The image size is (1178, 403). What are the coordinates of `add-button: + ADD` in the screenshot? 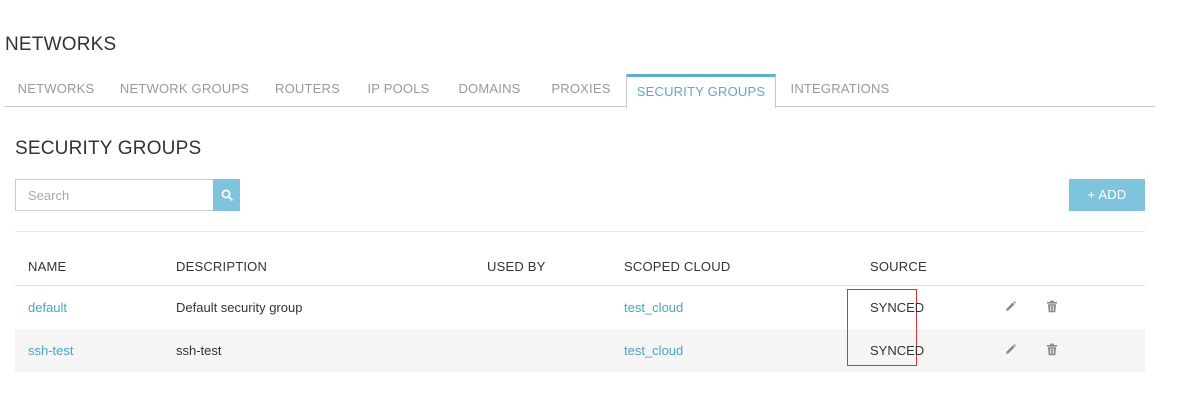 It's located at (1107, 195).